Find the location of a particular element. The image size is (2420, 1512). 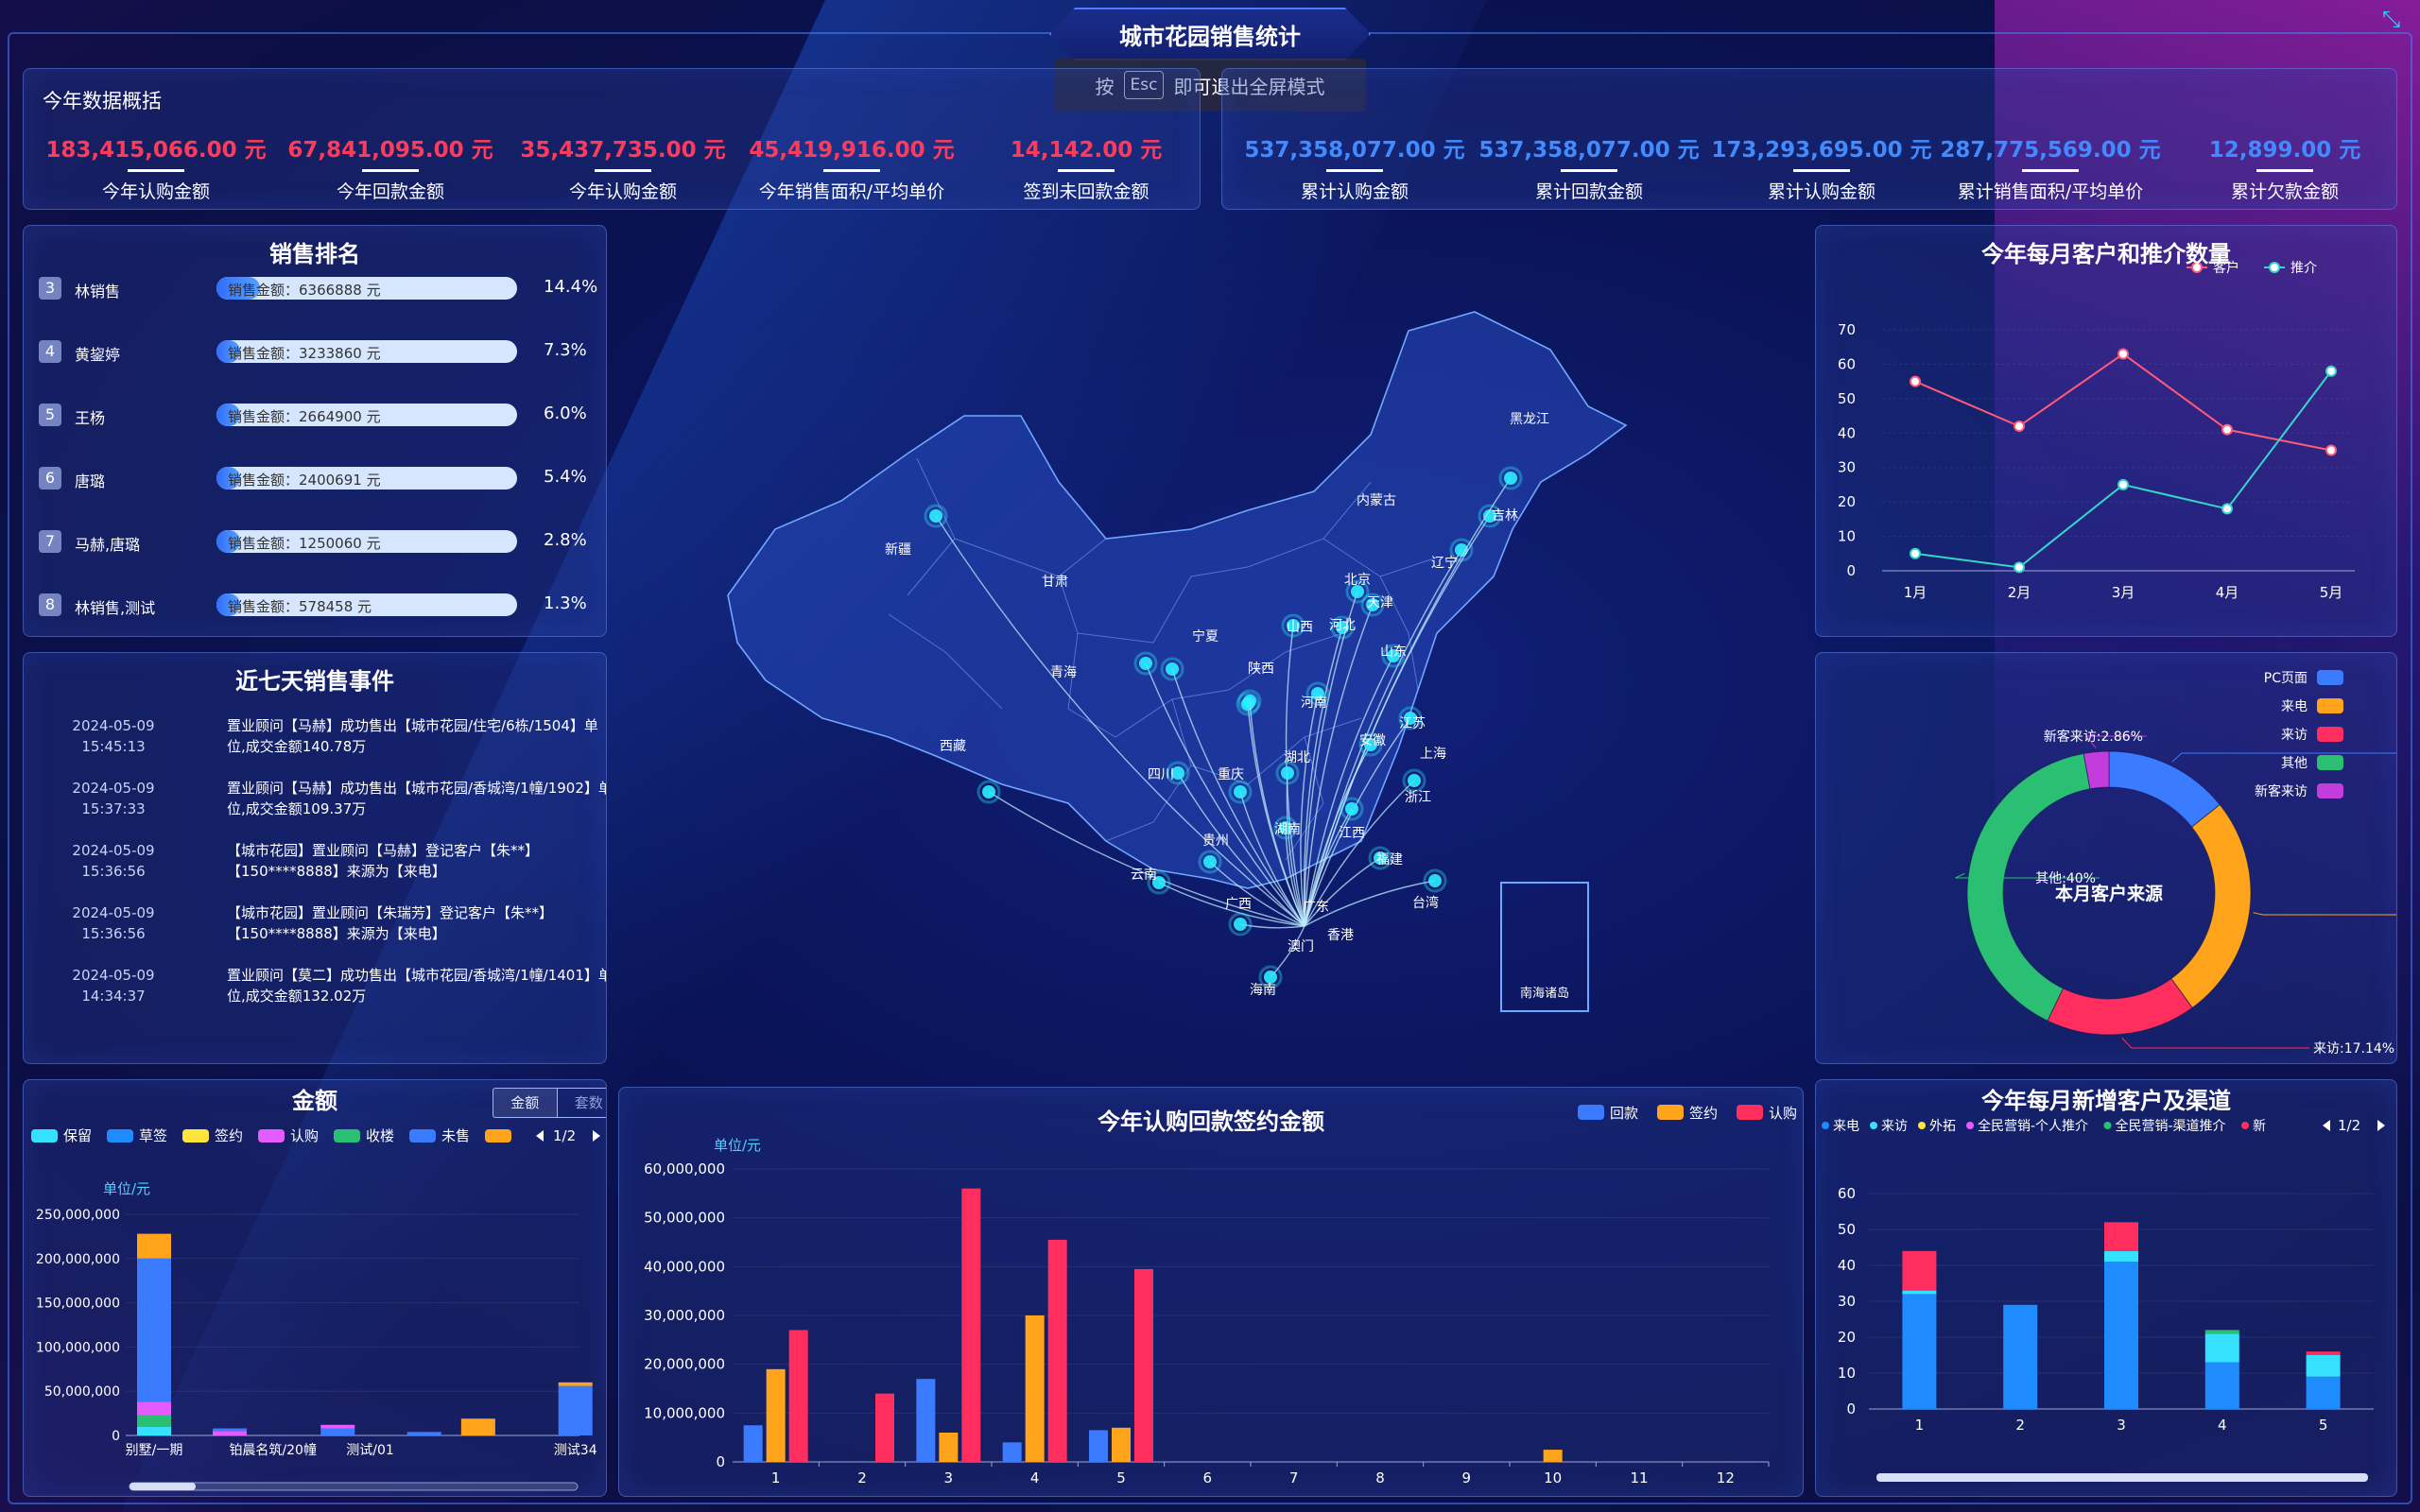

ranking-row: 3 林销售 销售金额：6366888 元 14.4% is located at coordinates (318, 288).